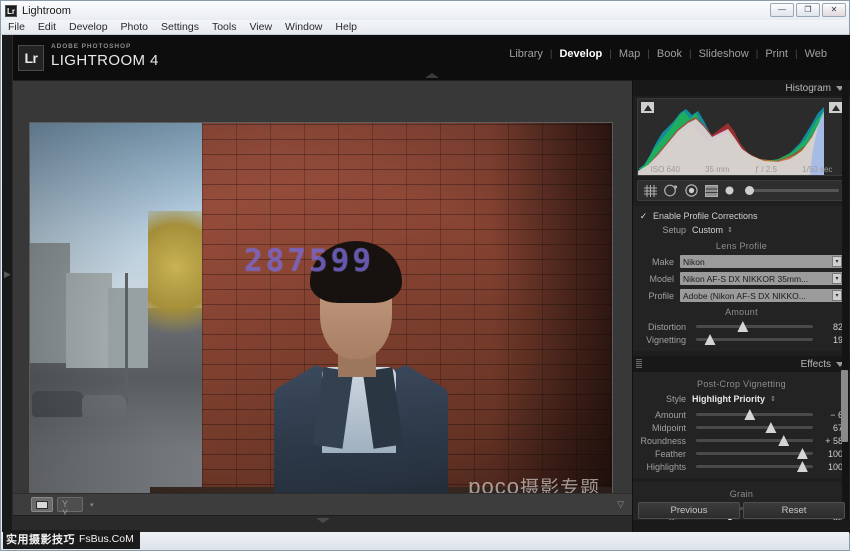 This screenshot has width=850, height=551. What do you see at coordinates (728, 399) in the screenshot?
I see `vignette-style-value: Highlight Priority` at bounding box center [728, 399].